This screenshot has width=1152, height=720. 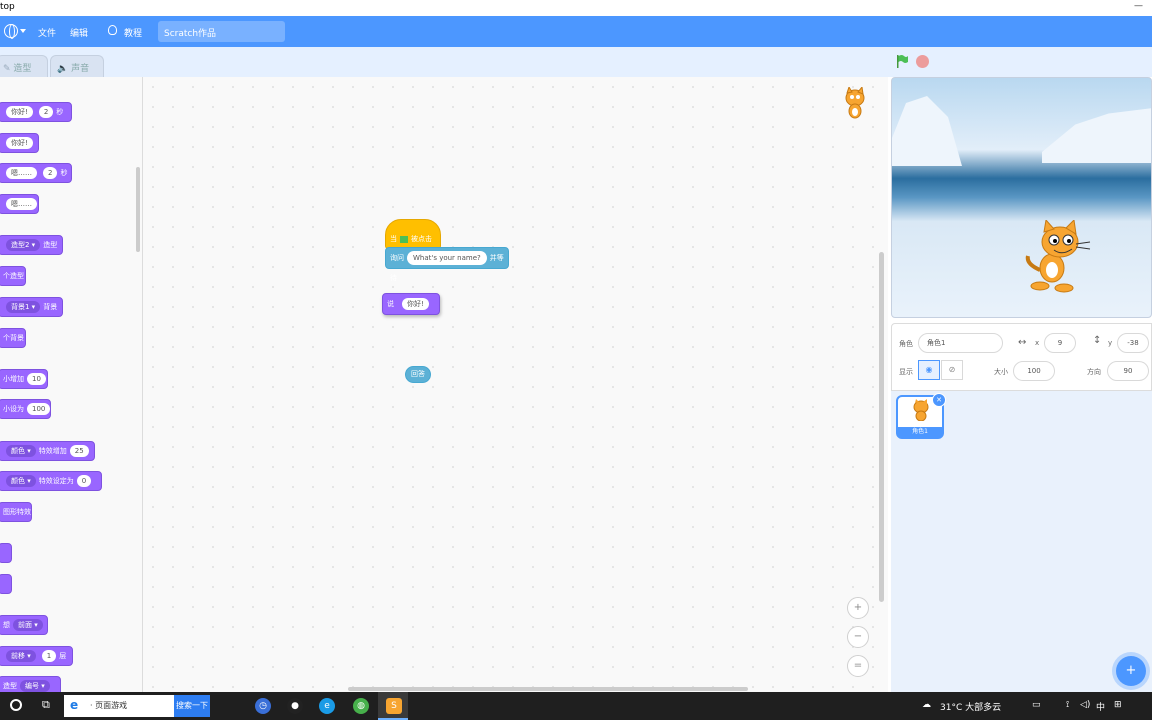 I want to click on weather-cloud-icon: ☁, so click(x=926, y=705).